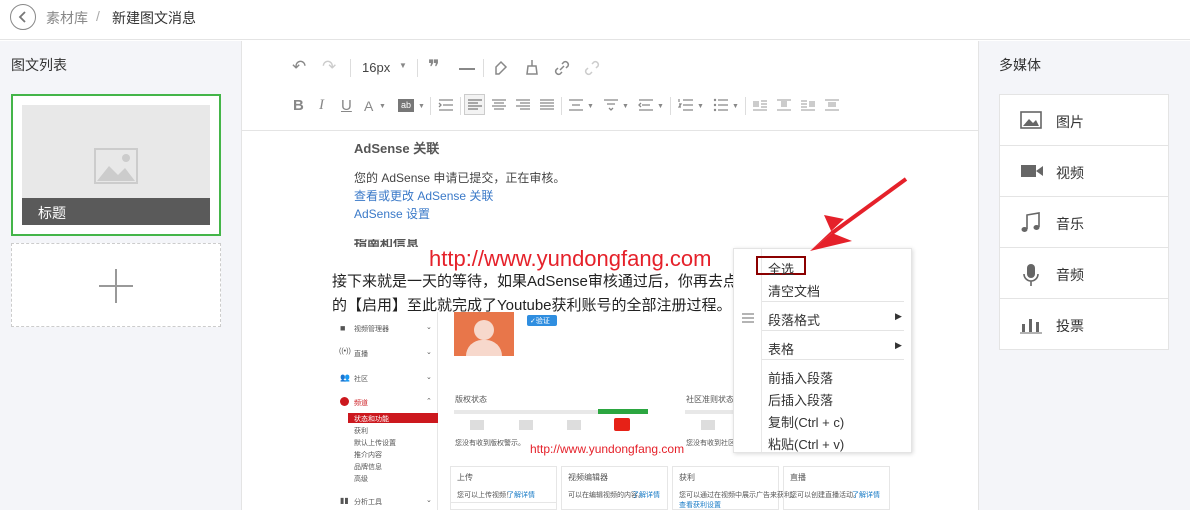 Image resolution: width=1190 pixels, height=510 pixels. Describe the element at coordinates (474, 104) in the screenshot. I see `align-left-button` at that location.